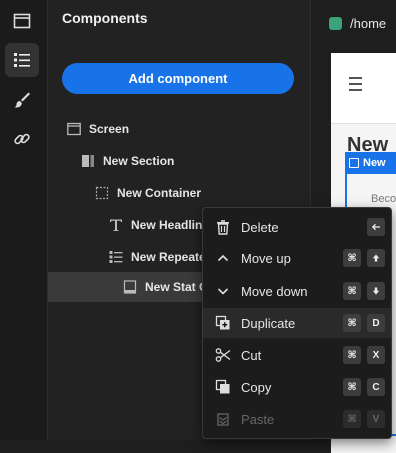 The image size is (396, 453). I want to click on tree-item-container: New Container, so click(179, 193).